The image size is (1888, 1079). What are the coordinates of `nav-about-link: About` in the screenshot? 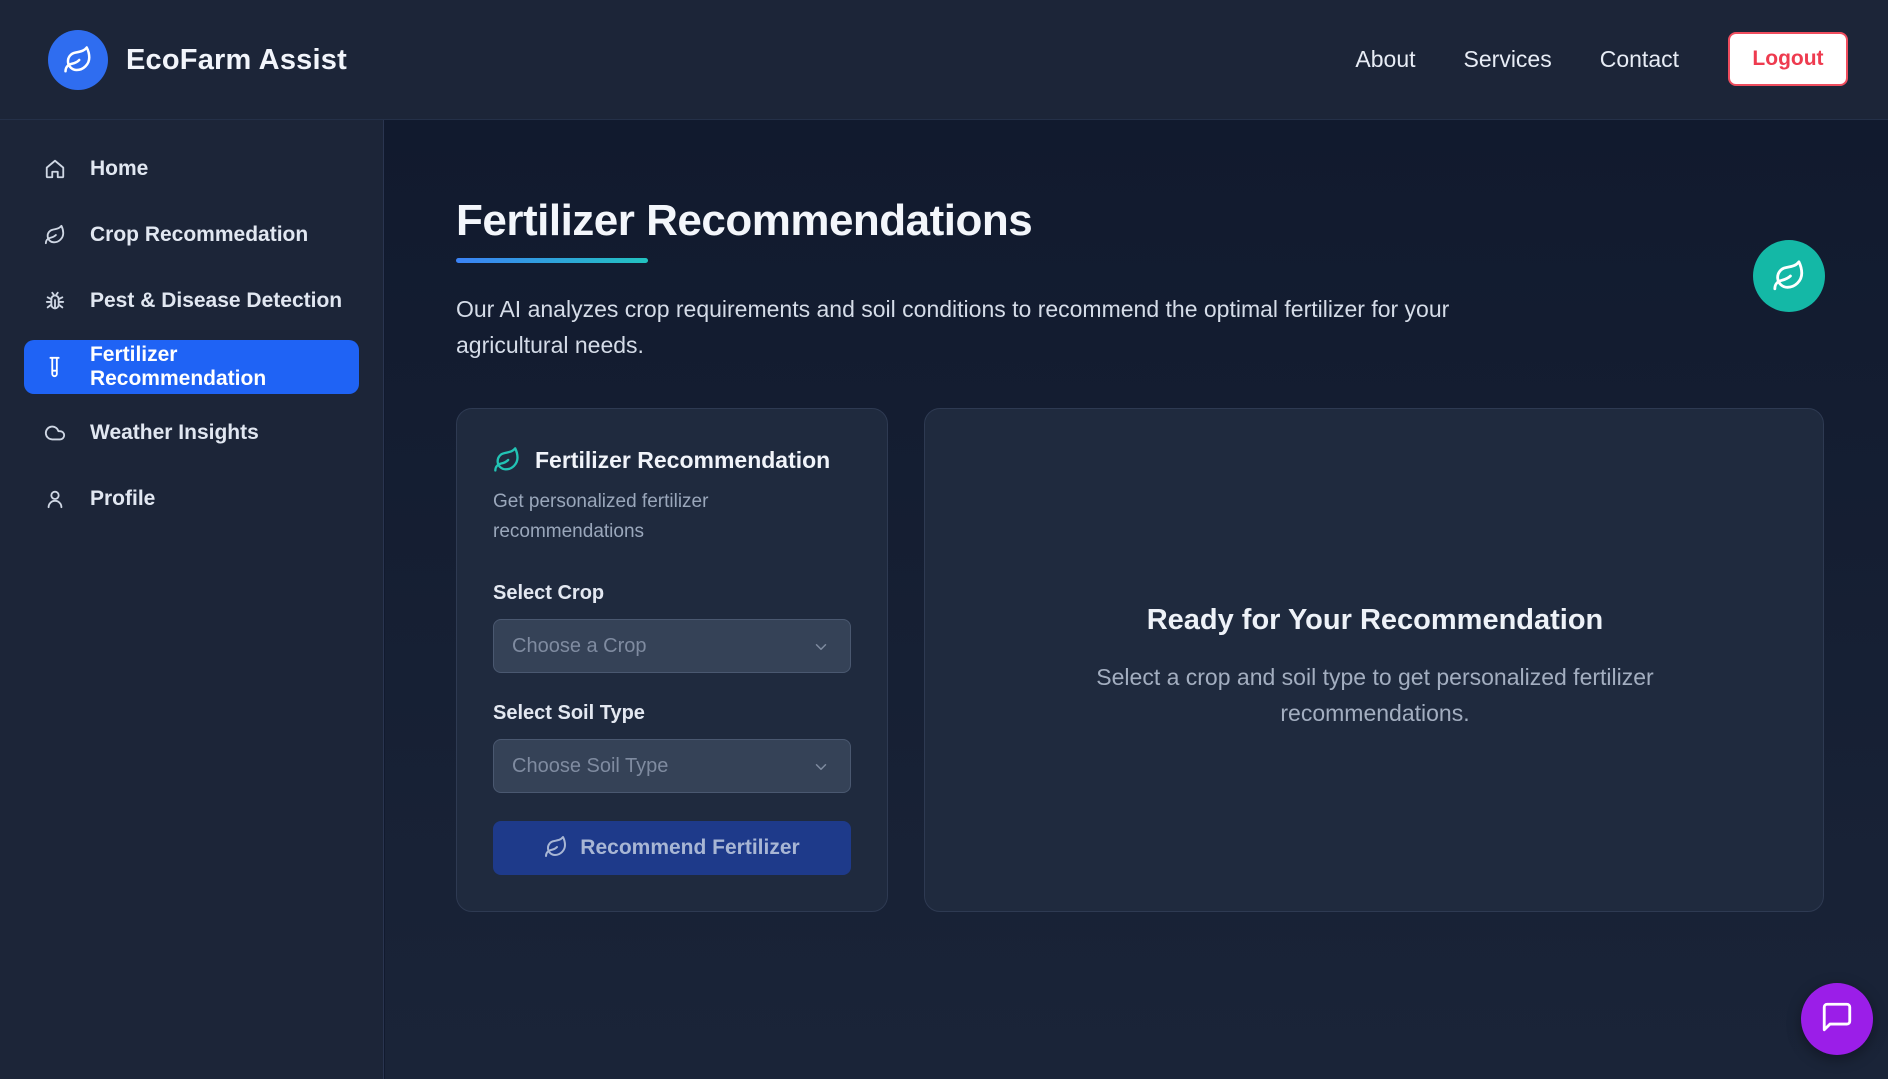 It's located at (1385, 59).